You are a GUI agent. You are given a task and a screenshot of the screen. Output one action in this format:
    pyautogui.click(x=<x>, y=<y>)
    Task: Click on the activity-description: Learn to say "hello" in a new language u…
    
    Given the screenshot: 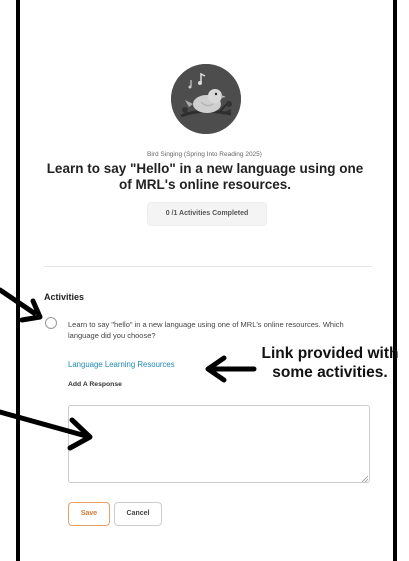 What is the action you would take?
    pyautogui.click(x=206, y=330)
    